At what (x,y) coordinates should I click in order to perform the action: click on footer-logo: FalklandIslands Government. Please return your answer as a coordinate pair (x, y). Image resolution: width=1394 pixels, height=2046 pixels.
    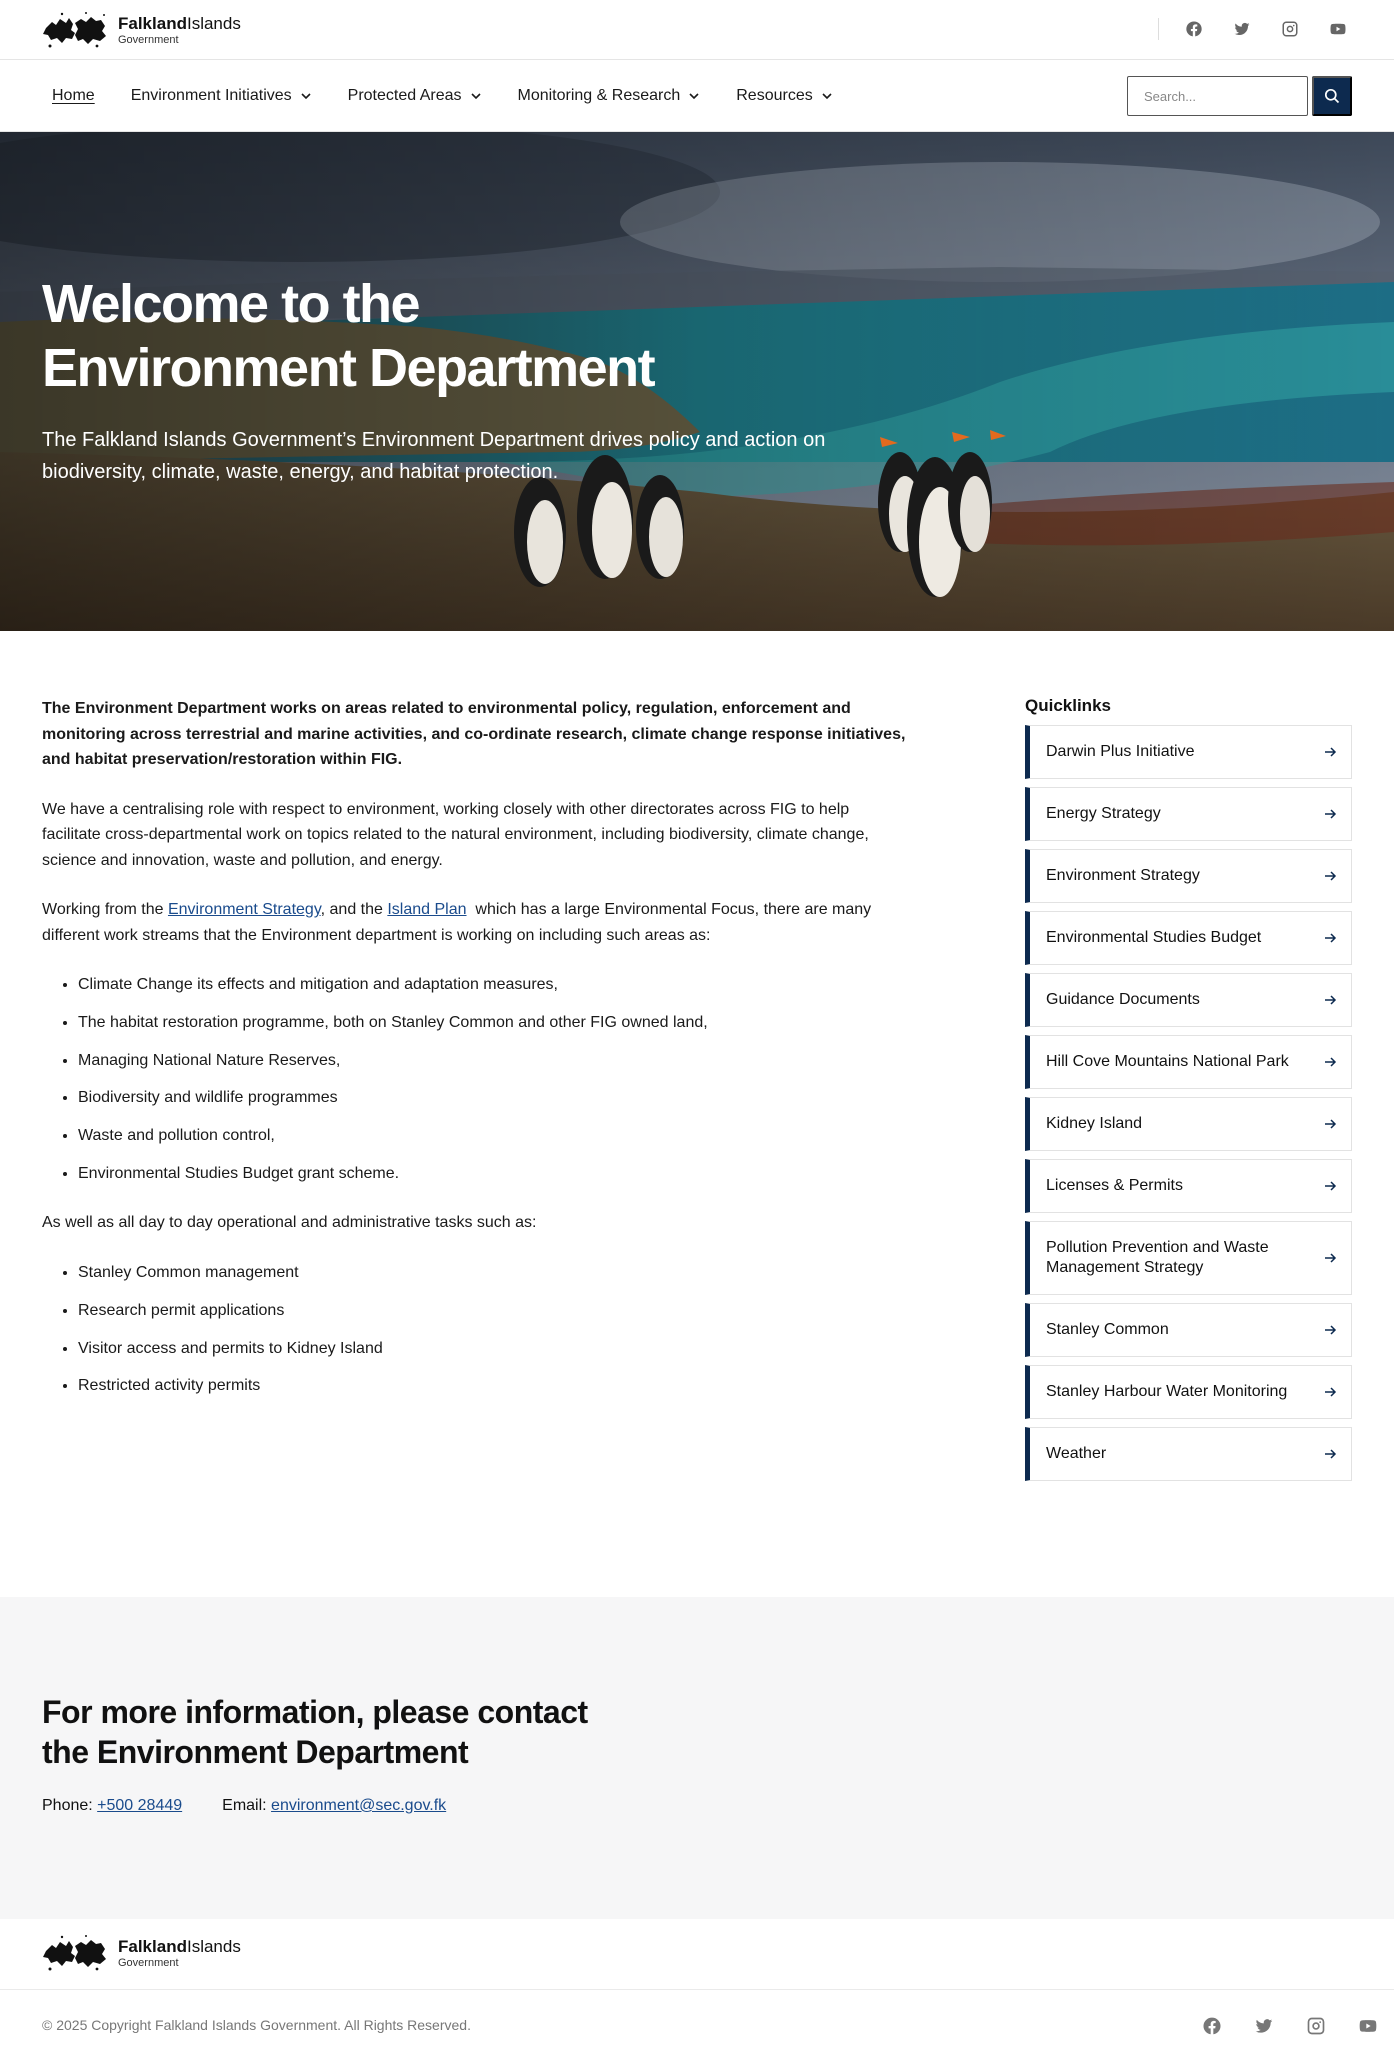
    Looking at the image, I should click on (141, 1953).